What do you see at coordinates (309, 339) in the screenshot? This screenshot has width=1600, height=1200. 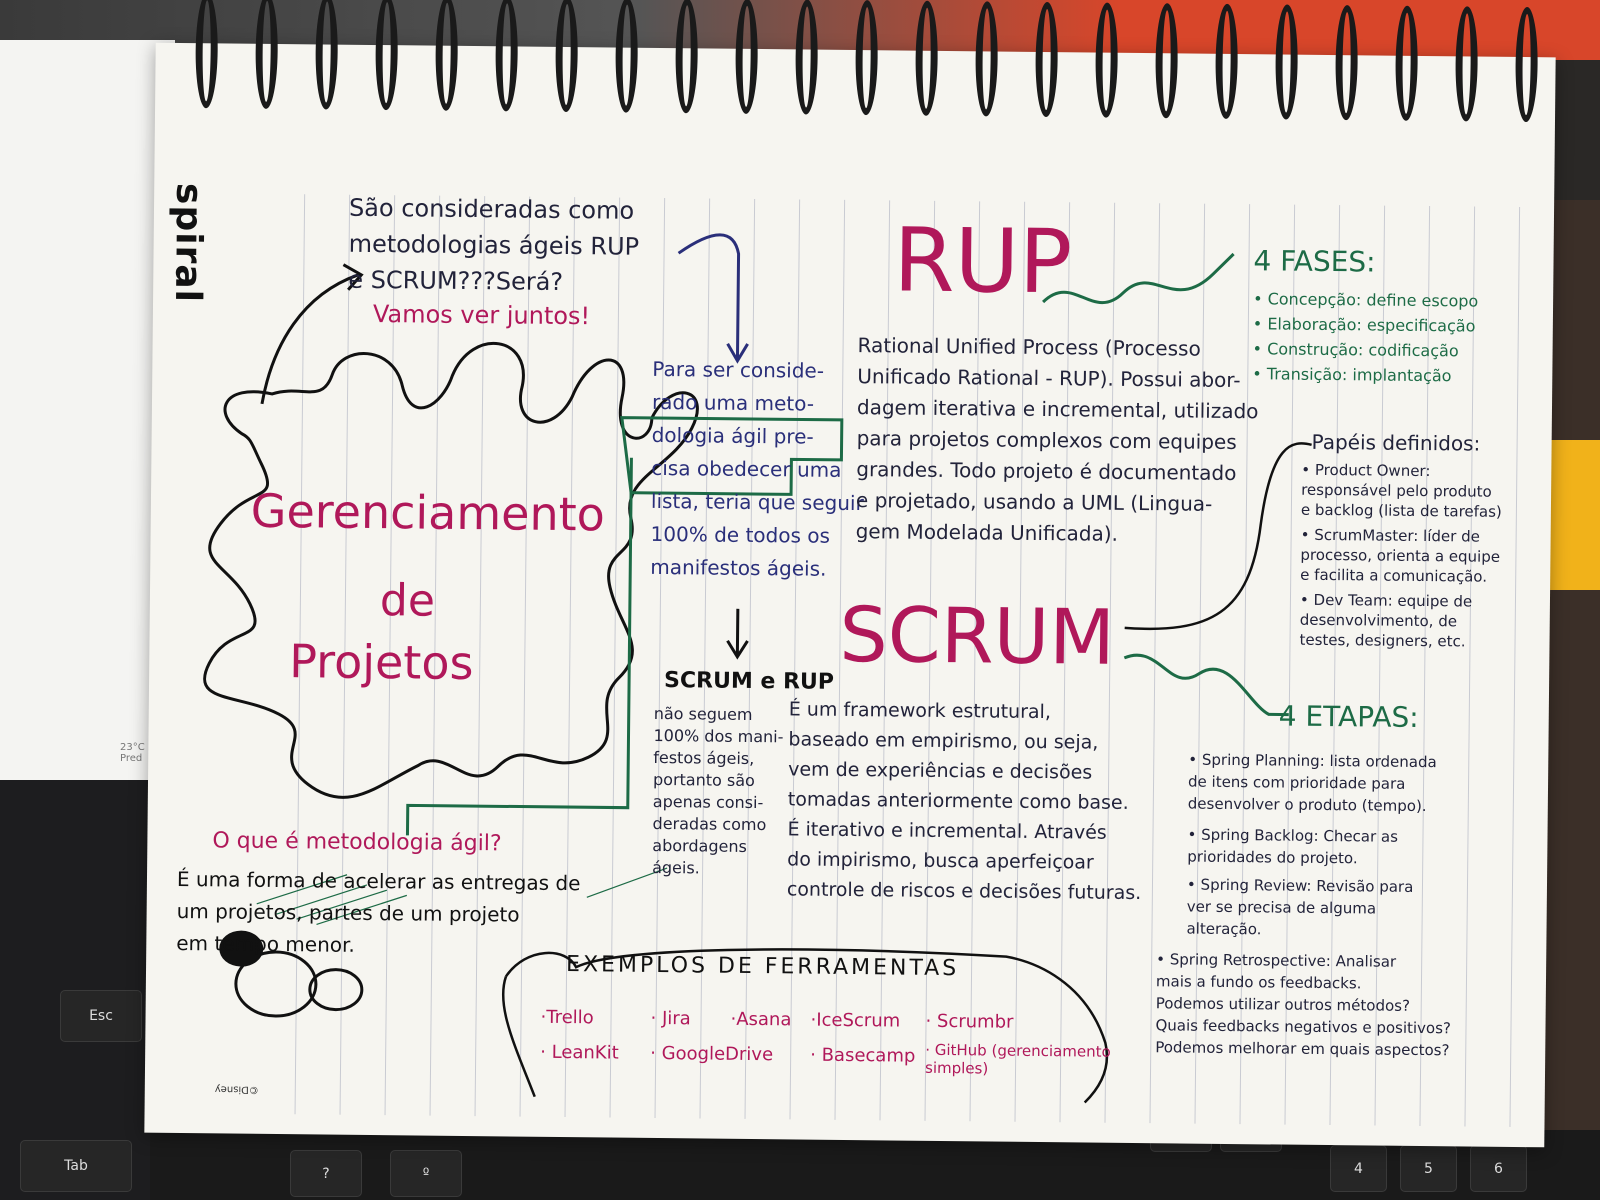 I see `arrow-to-question` at bounding box center [309, 339].